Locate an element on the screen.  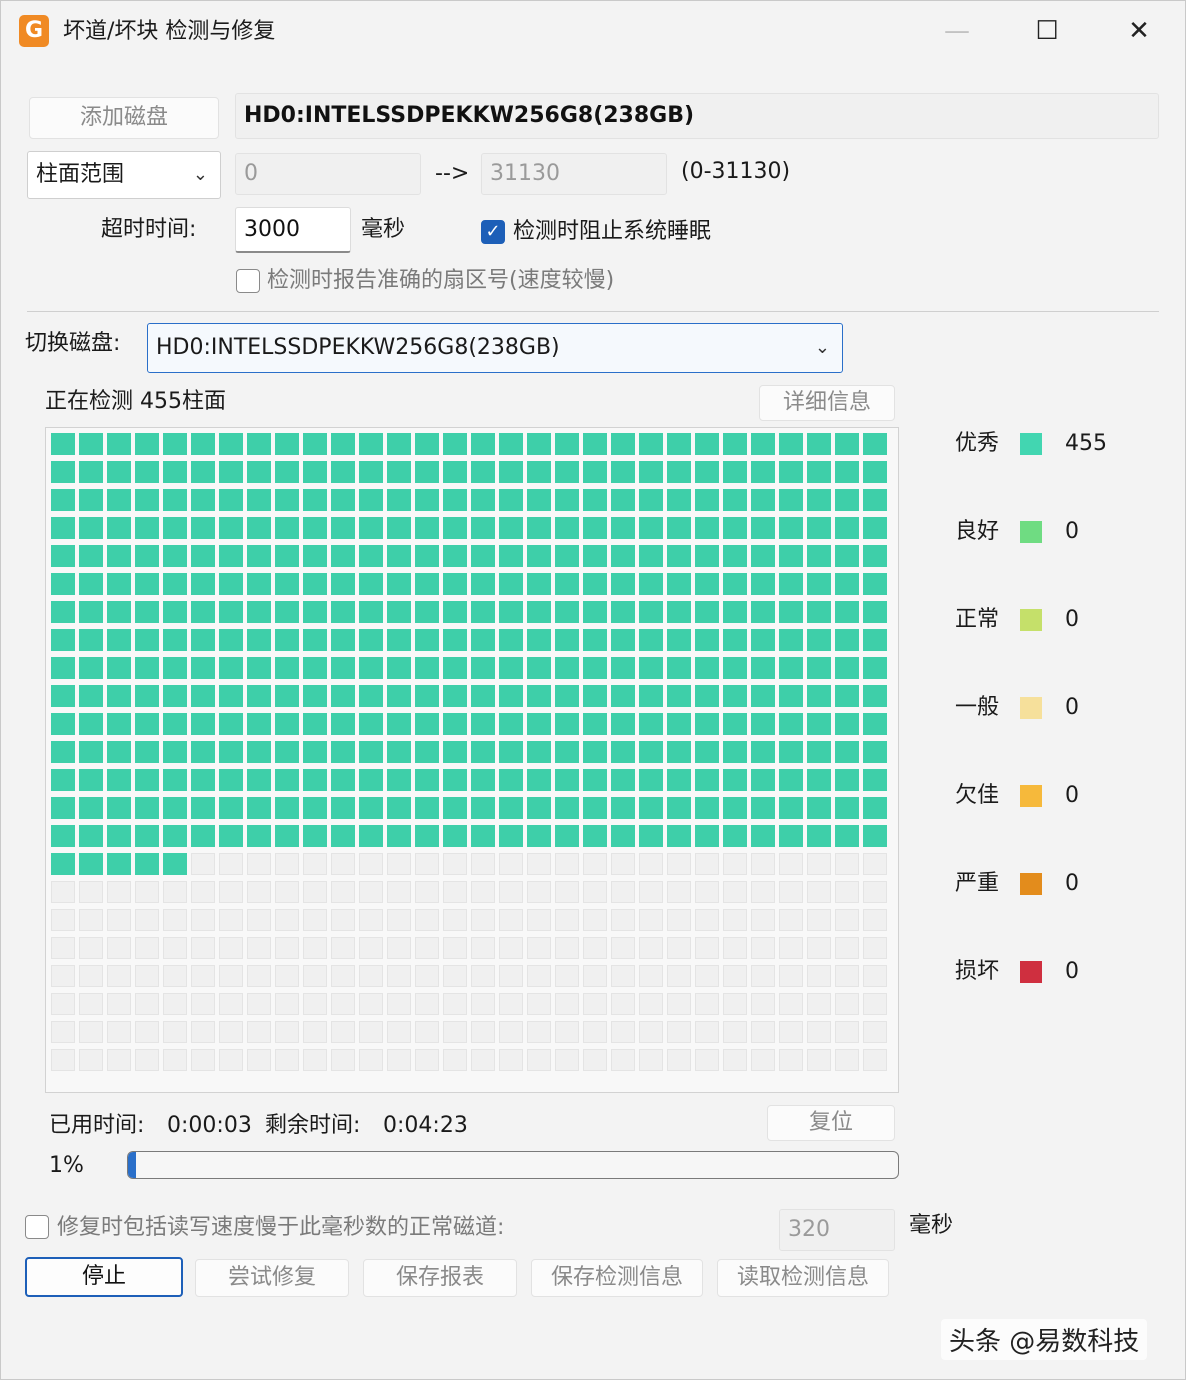
stop-button: 停止 is located at coordinates (104, 1277).